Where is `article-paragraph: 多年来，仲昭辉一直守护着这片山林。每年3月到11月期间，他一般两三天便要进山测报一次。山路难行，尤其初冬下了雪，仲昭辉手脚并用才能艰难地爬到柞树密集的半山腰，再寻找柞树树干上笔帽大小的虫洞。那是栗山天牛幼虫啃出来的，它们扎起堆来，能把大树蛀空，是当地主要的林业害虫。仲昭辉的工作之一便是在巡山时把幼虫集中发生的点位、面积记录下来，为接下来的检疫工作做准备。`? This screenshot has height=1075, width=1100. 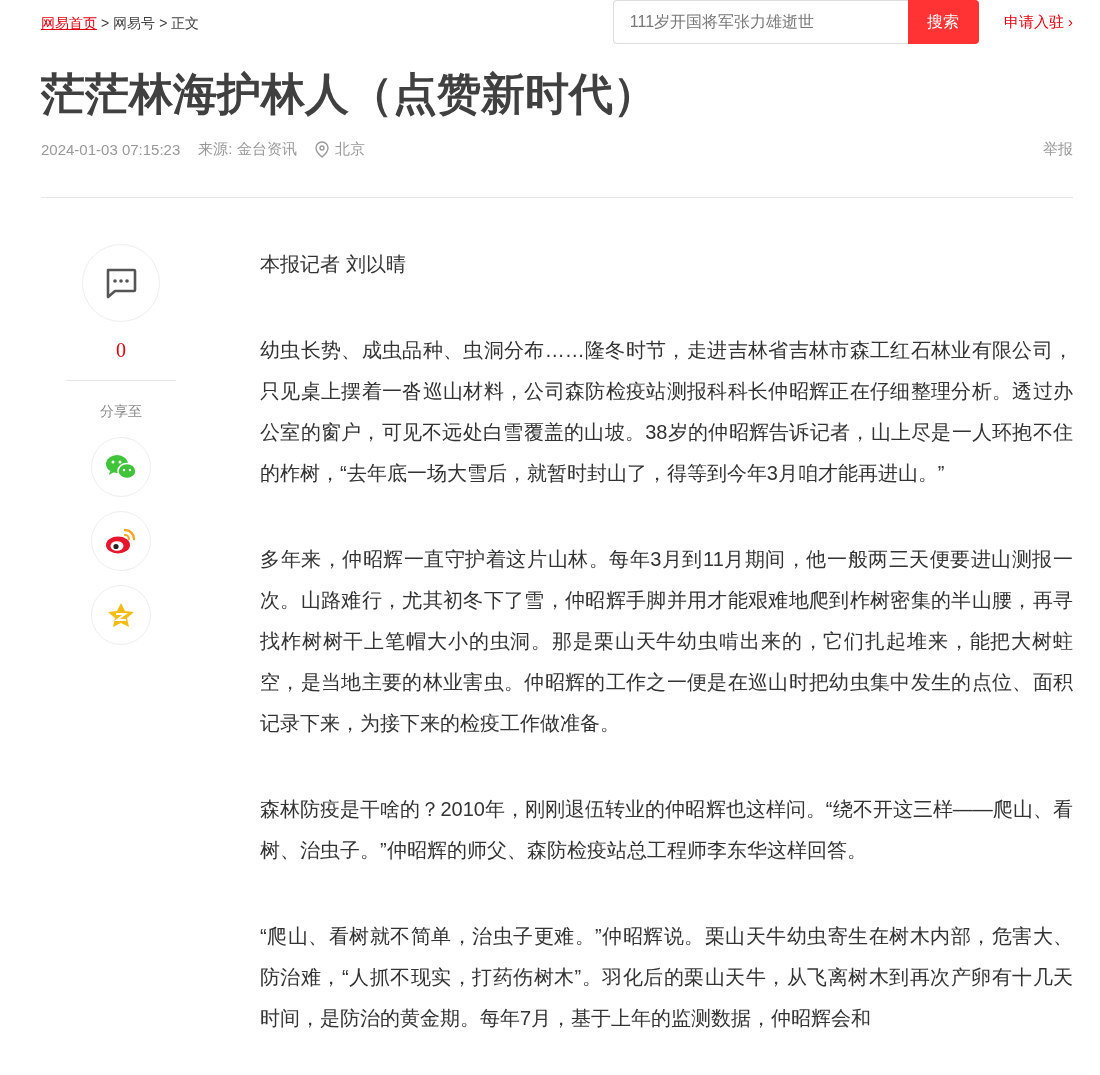
article-paragraph: 多年来，仲昭辉一直守护着这片山林。每年3月到11月期间，他一般两三天便要进山测报一次。山路难行，尤其初冬下了雪，仲昭辉手脚并用才能艰难地爬到柞树密集的半山腰，再寻找柞树树干上笔帽大小的虫洞。那是栗山天牛幼虫啃出来的，它们扎起堆来，能把大树蛀空，是当地主要的林业害虫。仲昭辉的工作之一便是在巡山时把幼虫集中发生的点位、面积记录下来，为接下来的检疫工作做准备。 is located at coordinates (666, 641).